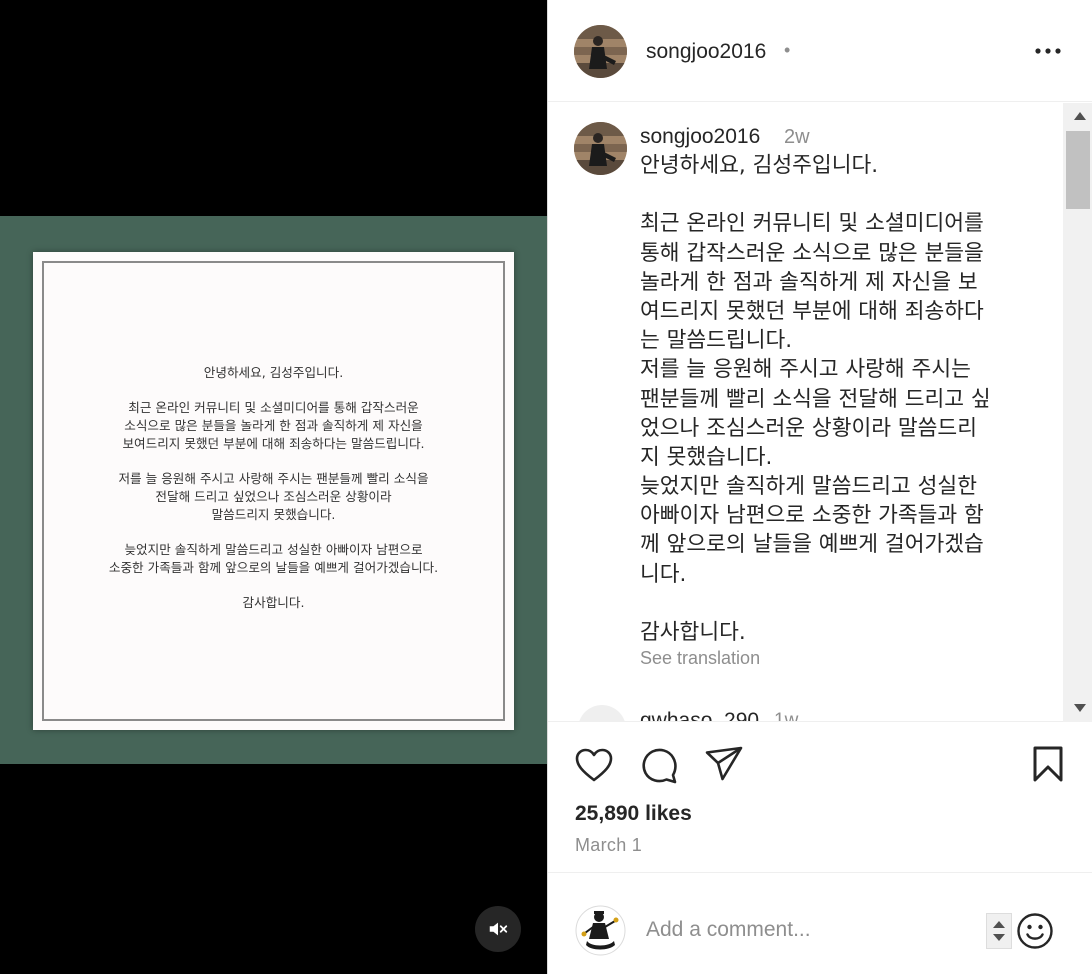 Image resolution: width=1092 pixels, height=974 pixels. What do you see at coordinates (602, 713) in the screenshot?
I see `comment-avatar` at bounding box center [602, 713].